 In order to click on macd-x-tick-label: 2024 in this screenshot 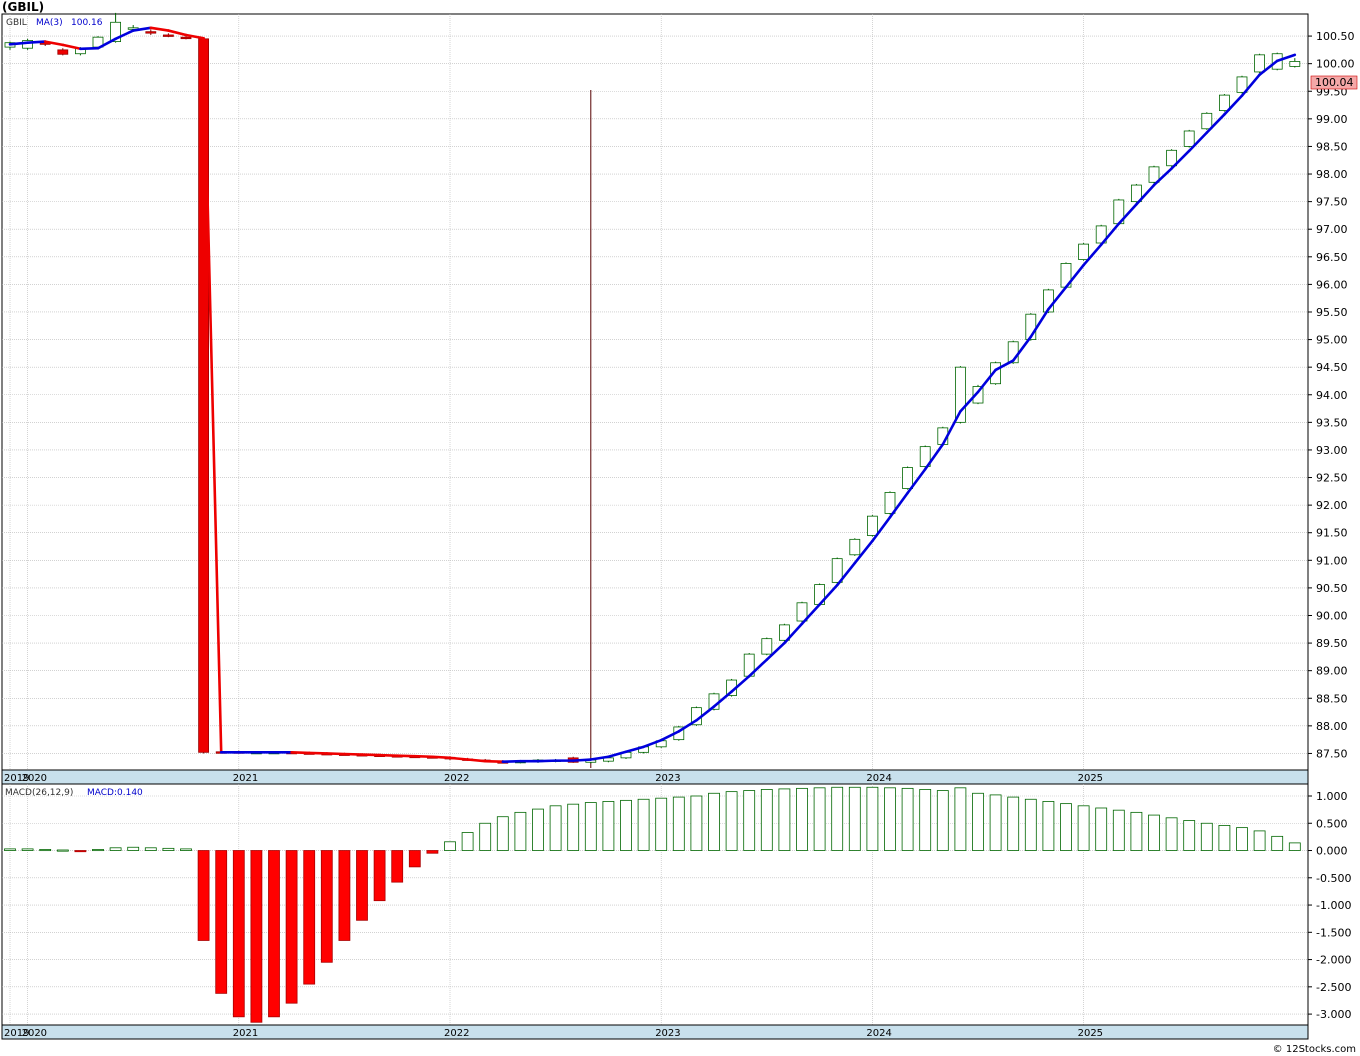, I will do `click(878, 1033)`.